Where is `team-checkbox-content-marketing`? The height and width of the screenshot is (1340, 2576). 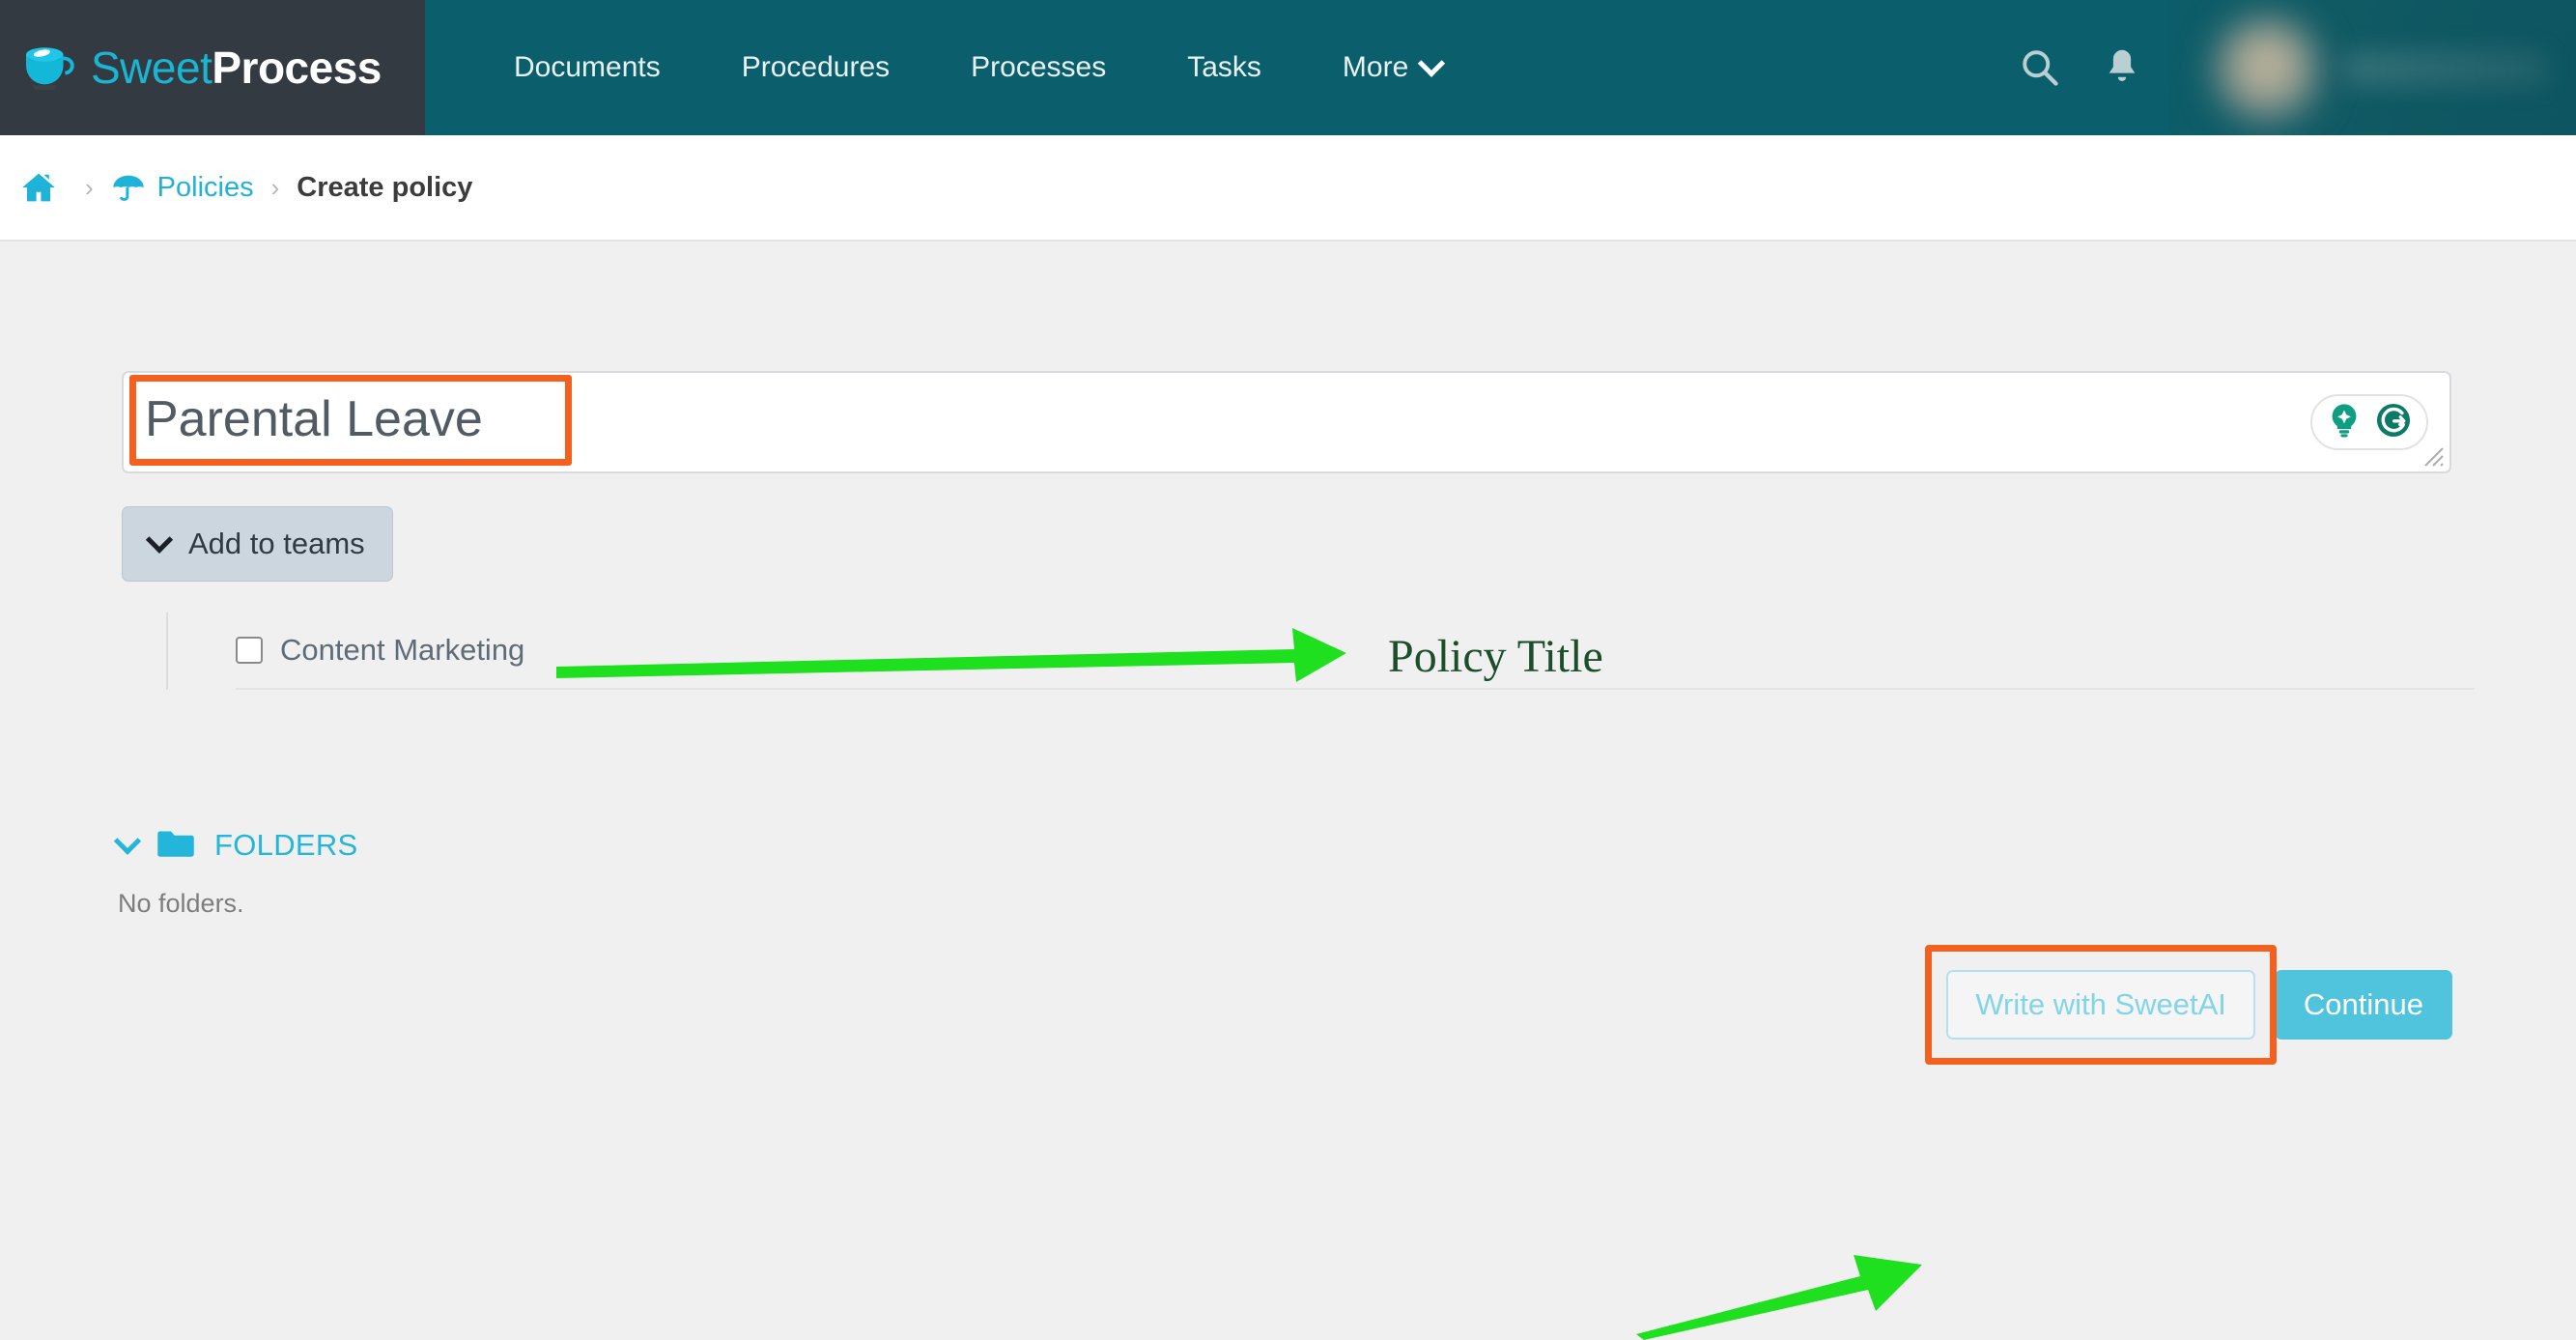
team-checkbox-content-marketing is located at coordinates (249, 650).